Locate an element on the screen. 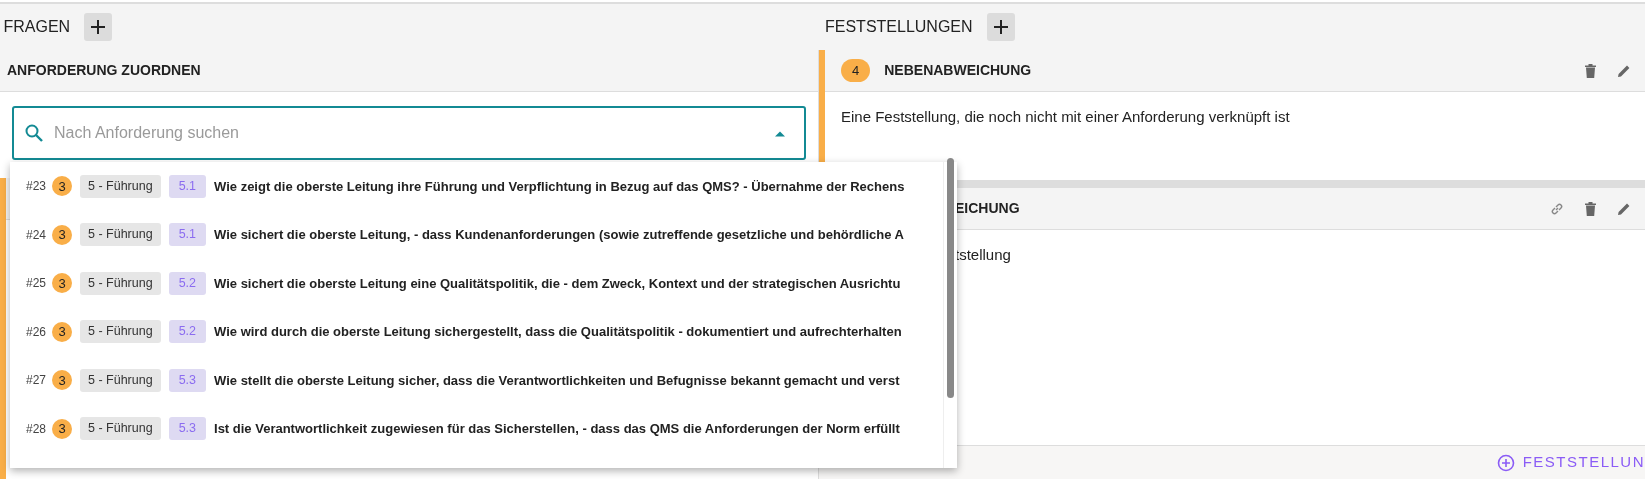 The height and width of the screenshot is (479, 1645). add-circle-icon is located at coordinates (1505, 462).